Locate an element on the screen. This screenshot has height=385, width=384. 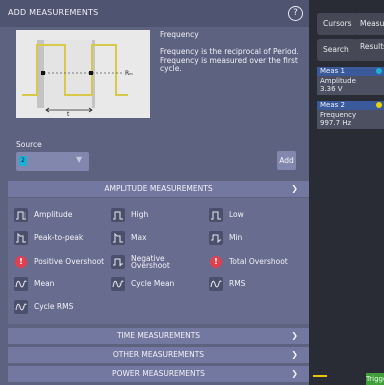
measurement-cycle-mean: Cycle Mean is located at coordinates (142, 284).